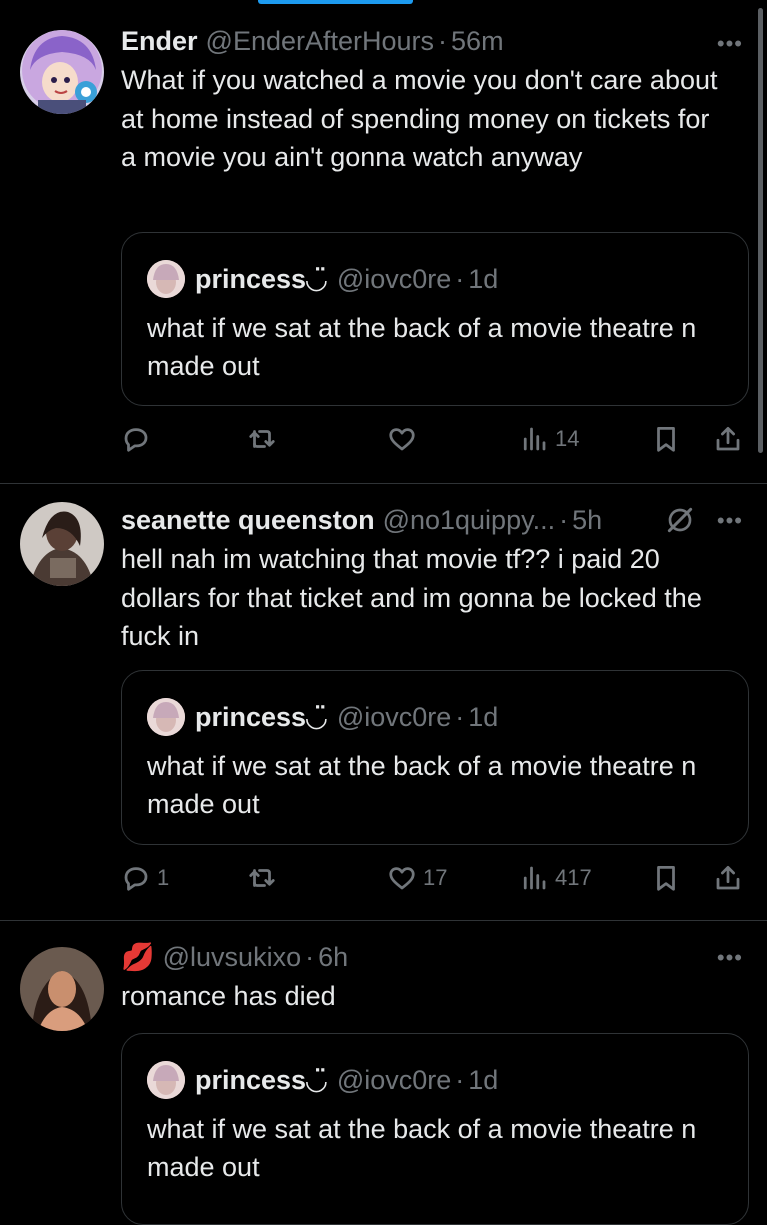  Describe the element at coordinates (228, 996) in the screenshot. I see `tweet-text: romance has died` at that location.